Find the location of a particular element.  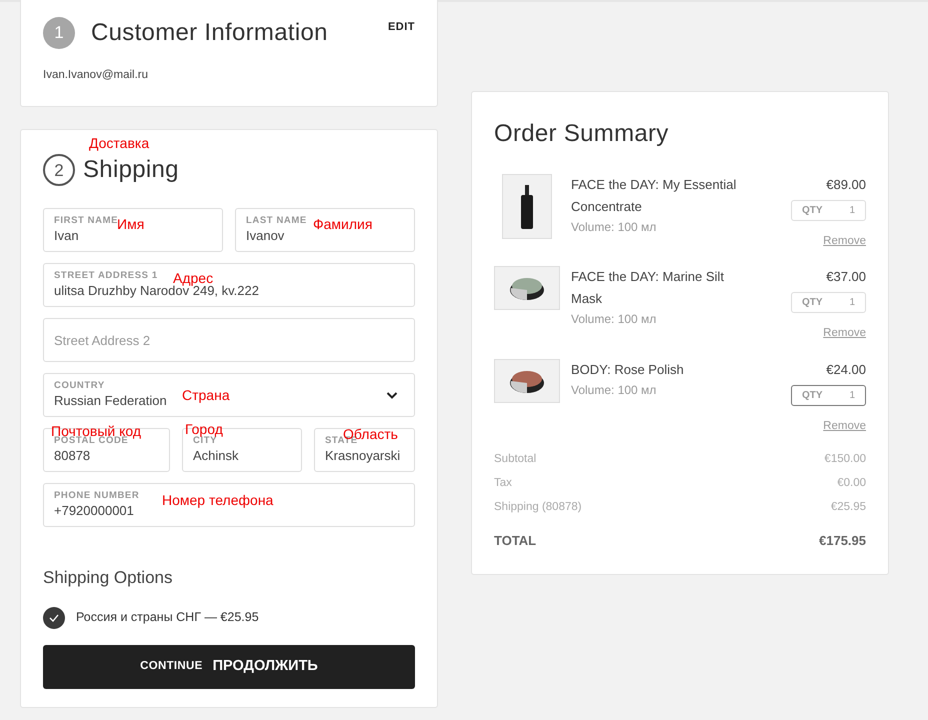

total-label: Shipping (80878) is located at coordinates (538, 508).